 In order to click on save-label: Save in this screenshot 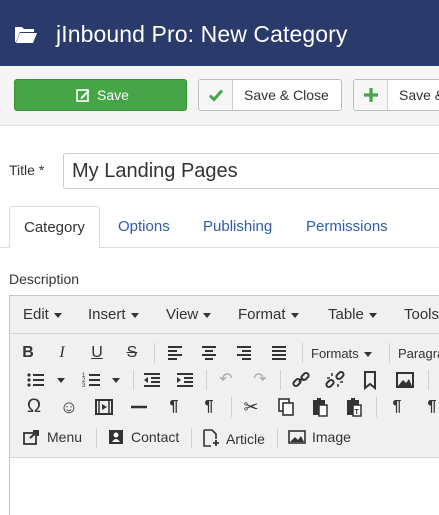, I will do `click(113, 95)`.